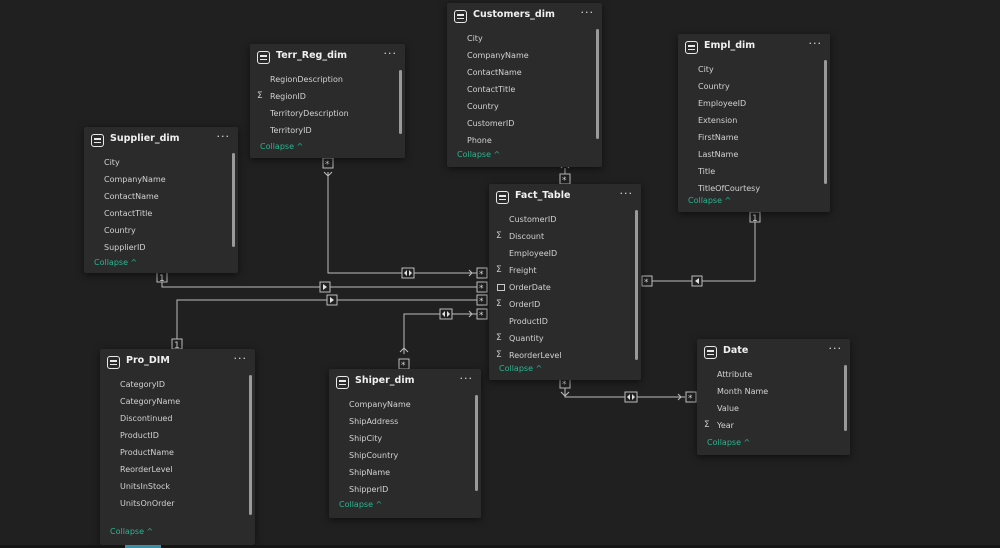 This screenshot has width=1000, height=548. Describe the element at coordinates (773, 375) in the screenshot. I see `field-row: Attribute` at that location.